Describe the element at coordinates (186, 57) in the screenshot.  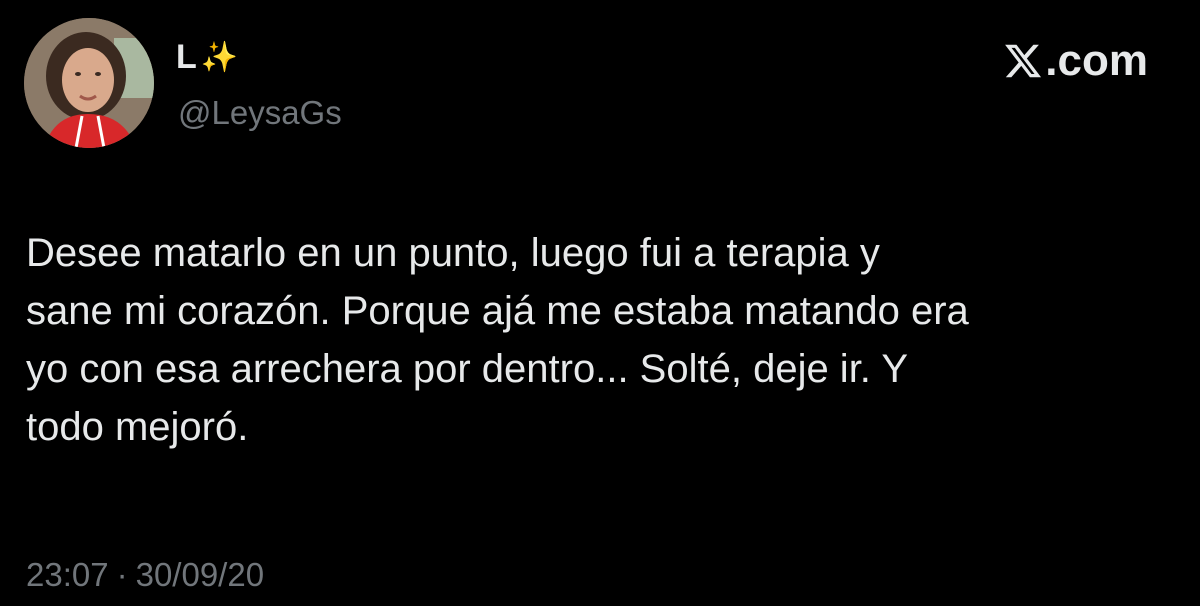
I see `display-name: L` at that location.